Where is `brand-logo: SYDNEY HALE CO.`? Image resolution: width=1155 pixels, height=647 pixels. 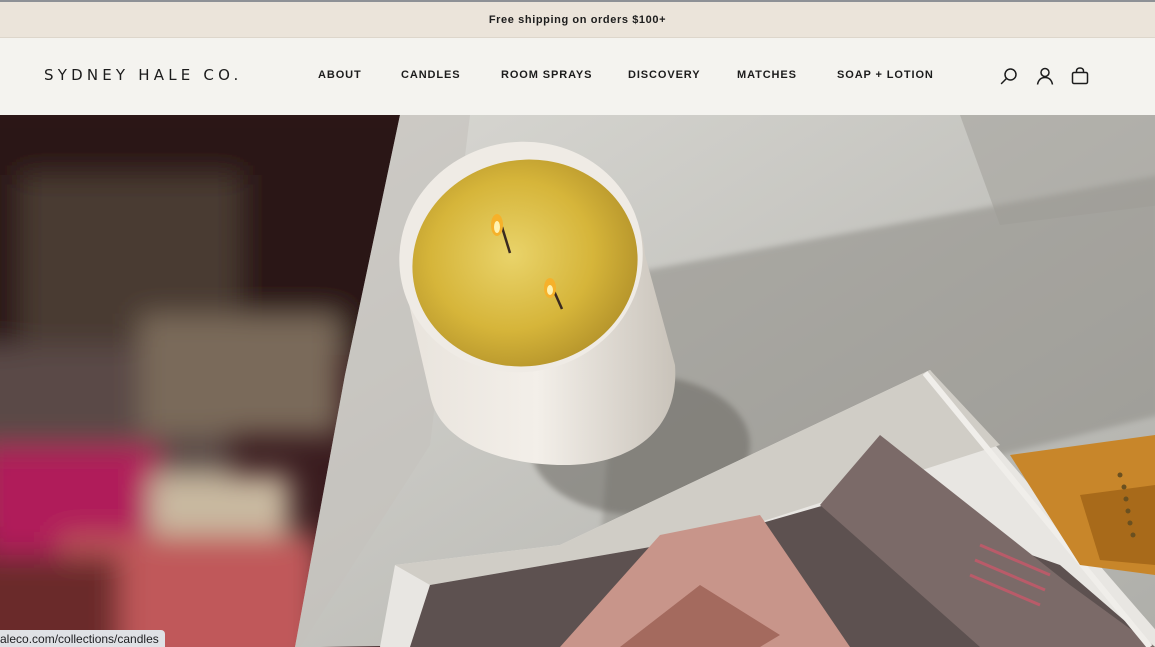
brand-logo: SYDNEY HALE CO. is located at coordinates (143, 75).